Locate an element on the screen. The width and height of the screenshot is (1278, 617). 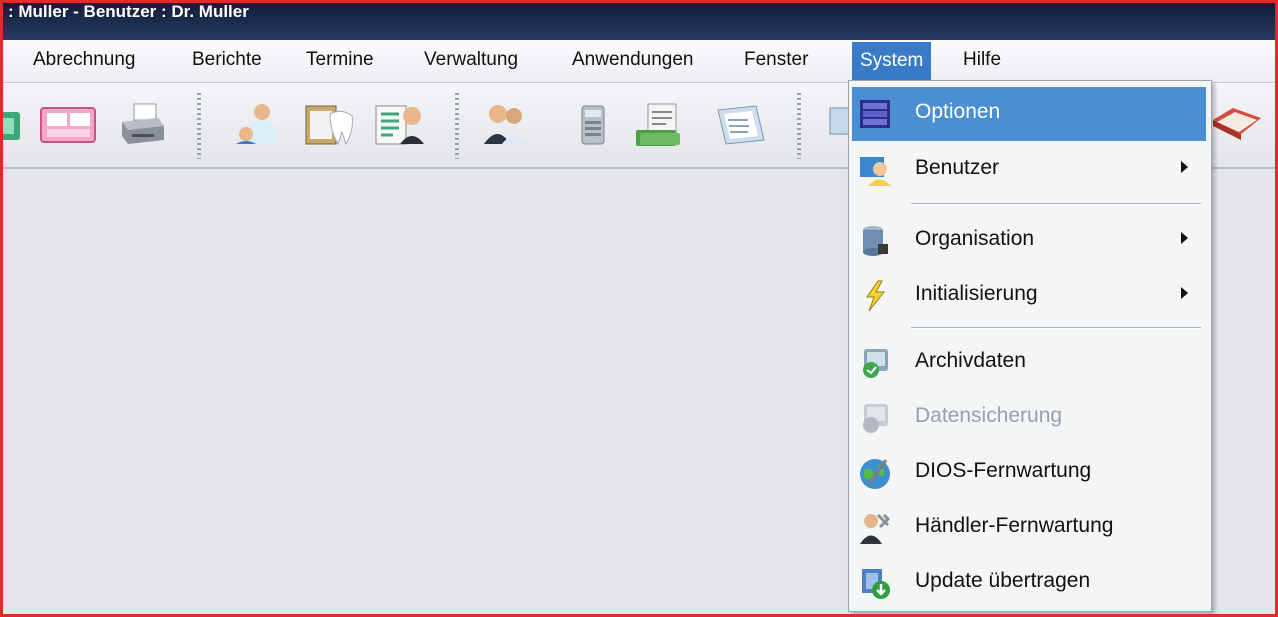
menu-option-initialisierung: Initialisierung is located at coordinates (1029, 296).